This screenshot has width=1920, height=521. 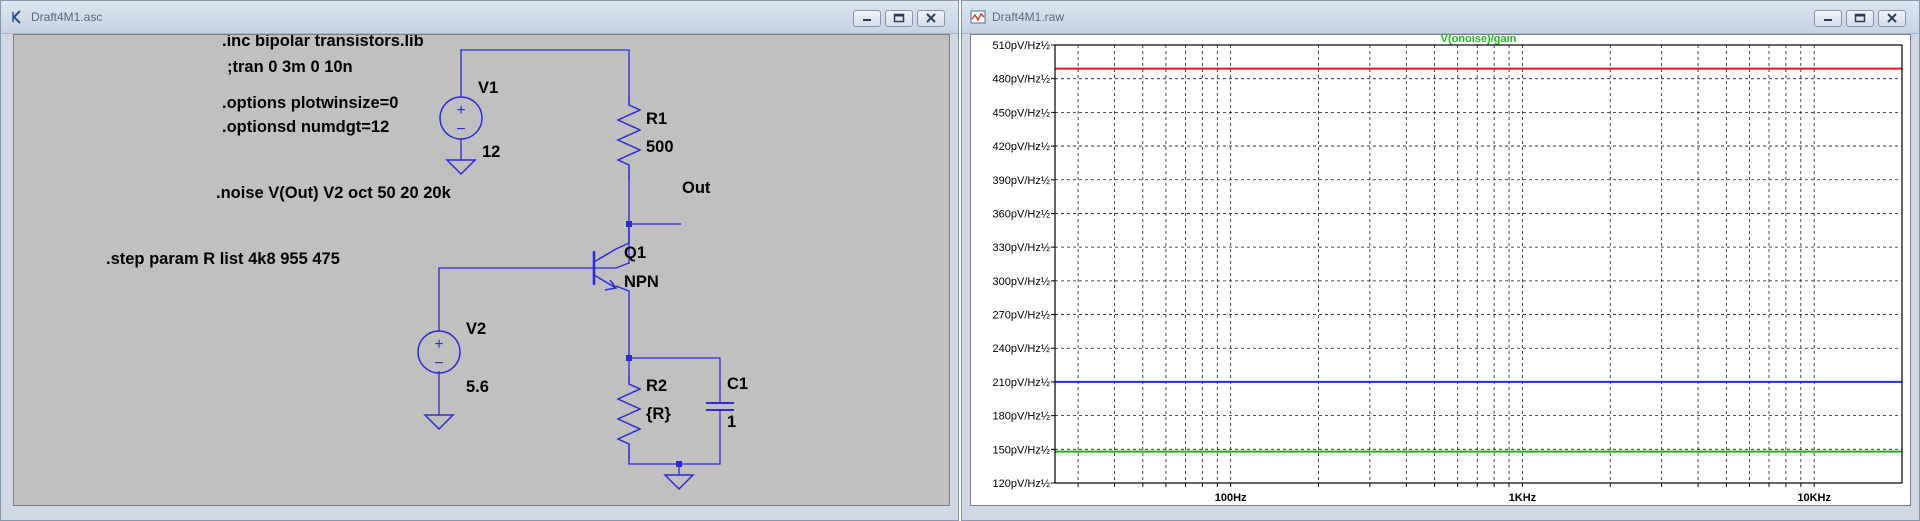 What do you see at coordinates (1021, 282) in the screenshot?
I see `y-tick-label: 300pV/Hz½` at bounding box center [1021, 282].